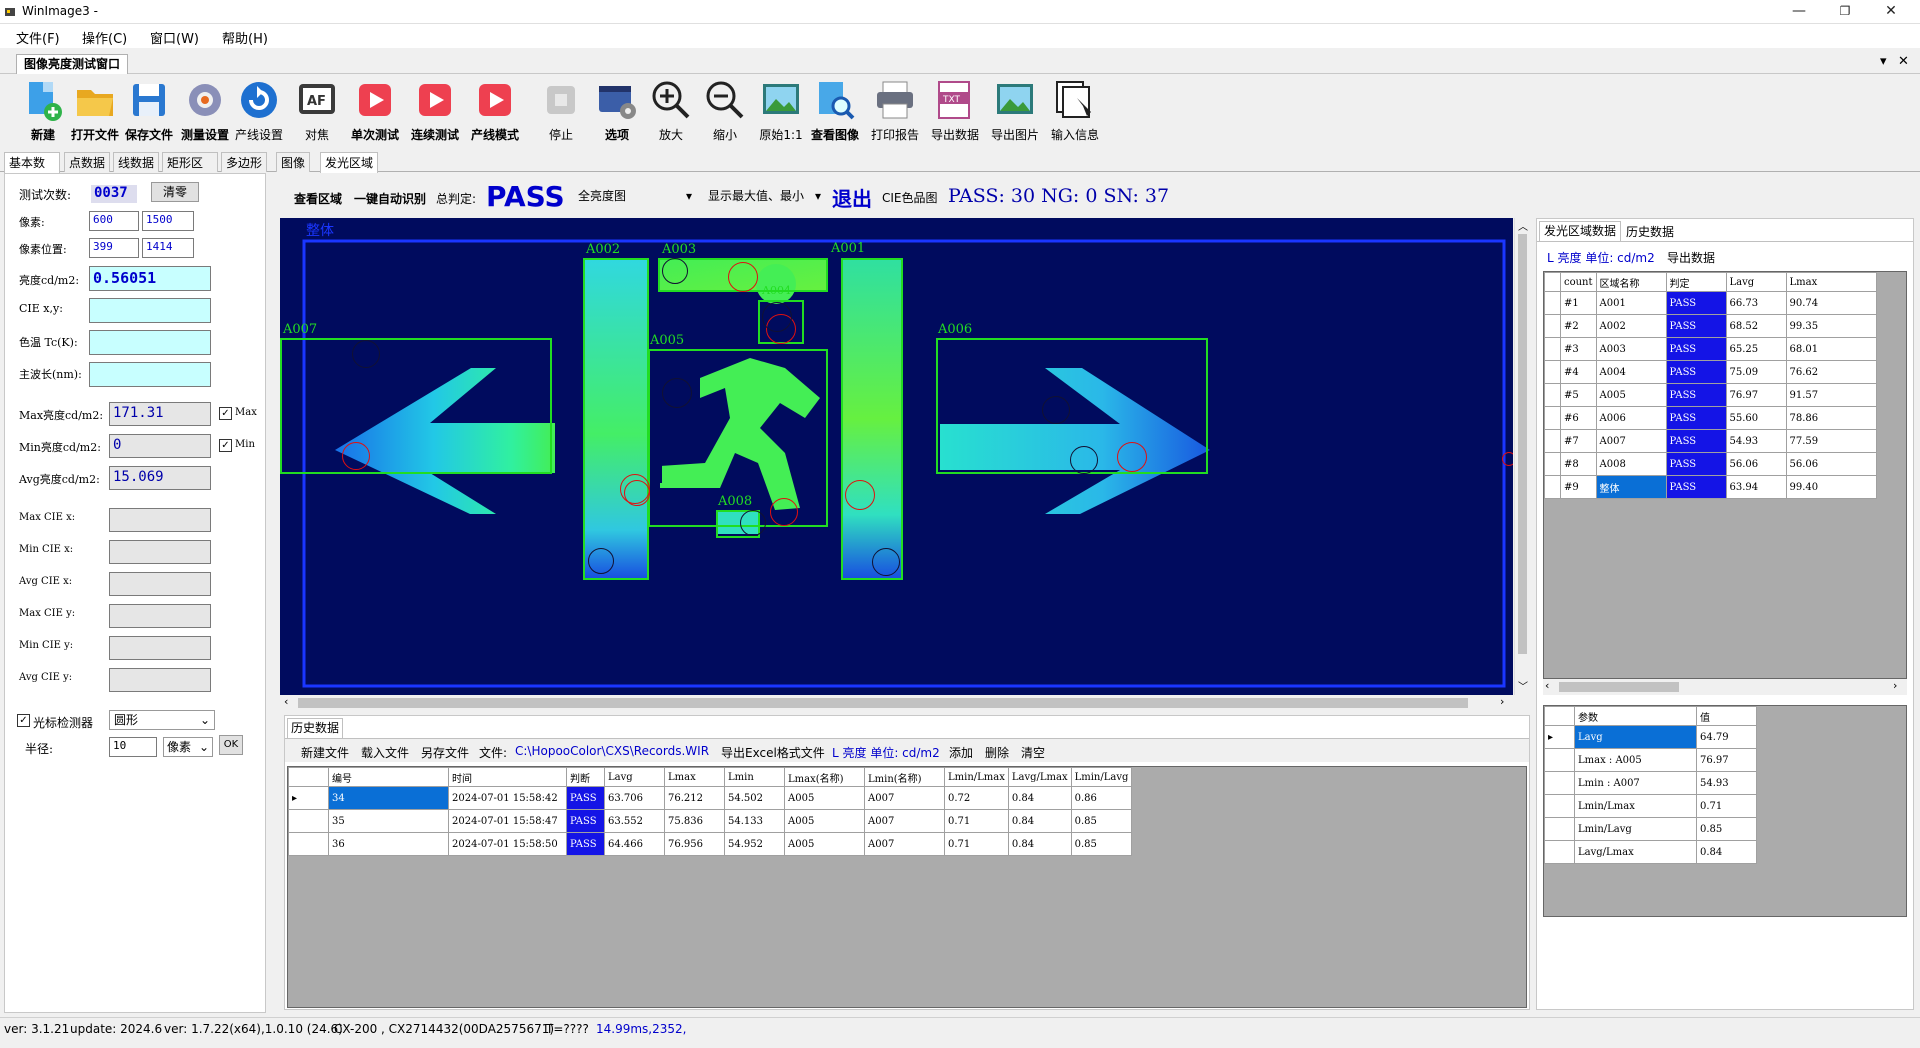 The width and height of the screenshot is (1920, 1048). Describe the element at coordinates (1710, 372) in the screenshot. I see `table-row: #4 A004 PASS 75.09 76.62` at that location.